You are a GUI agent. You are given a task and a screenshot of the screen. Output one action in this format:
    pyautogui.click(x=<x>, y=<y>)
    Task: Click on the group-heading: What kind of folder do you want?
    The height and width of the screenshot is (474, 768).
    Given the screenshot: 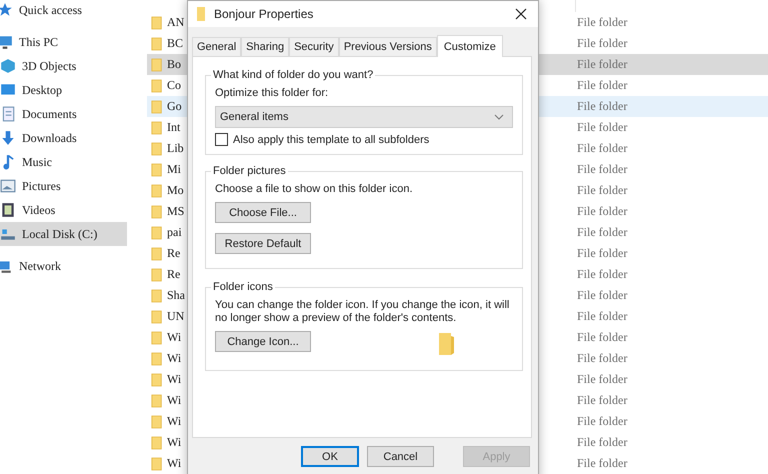 What is the action you would take?
    pyautogui.click(x=293, y=75)
    